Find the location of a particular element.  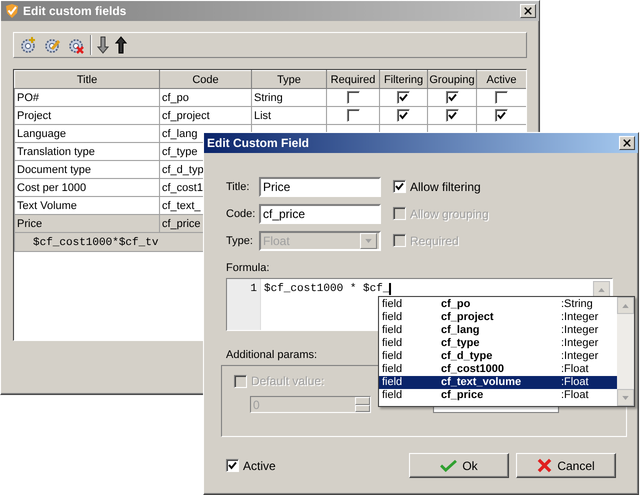

table-cell: cf_project is located at coordinates (206, 115).